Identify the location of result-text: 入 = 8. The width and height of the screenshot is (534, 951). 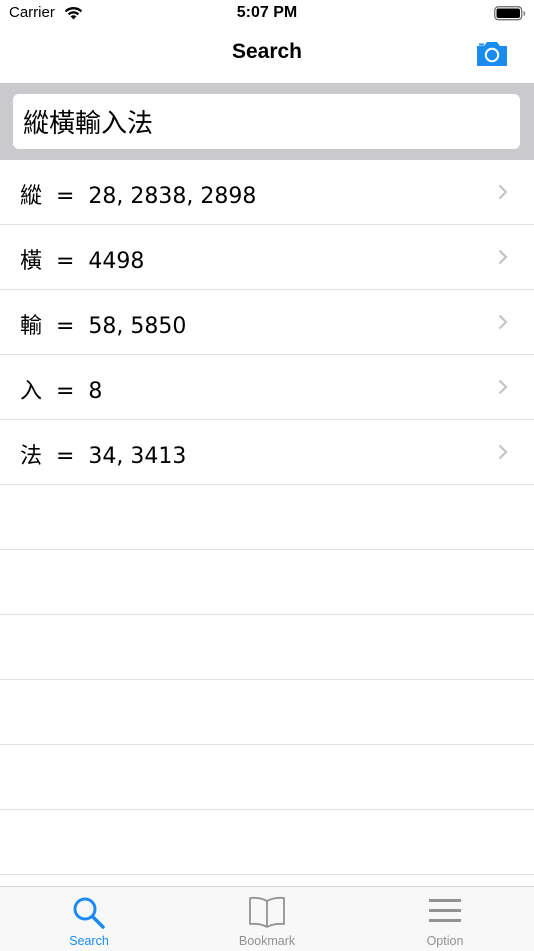
(61, 391).